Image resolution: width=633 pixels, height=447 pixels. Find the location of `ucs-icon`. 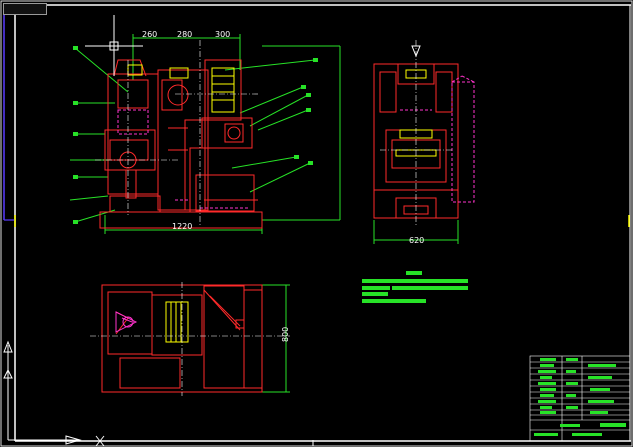

ucs-icon is located at coordinates (54, 393).